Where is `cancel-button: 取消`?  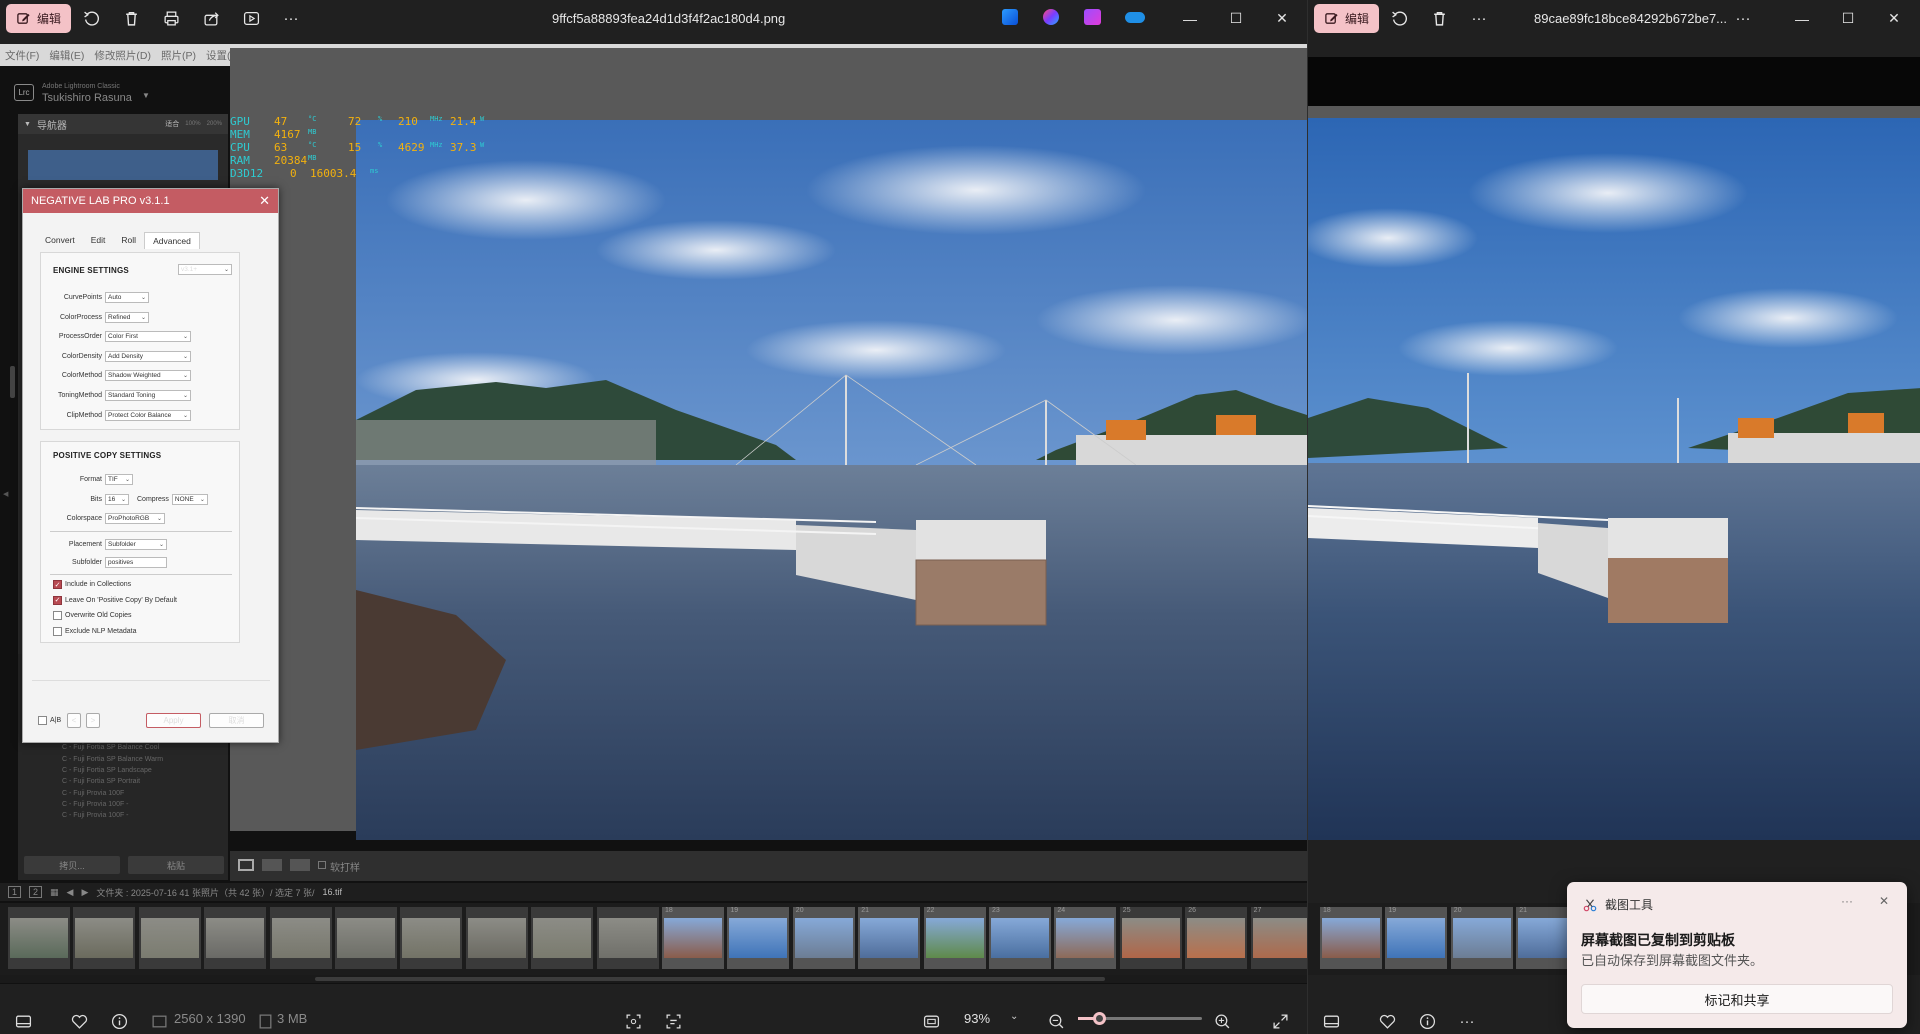
cancel-button: 取消 is located at coordinates (236, 720).